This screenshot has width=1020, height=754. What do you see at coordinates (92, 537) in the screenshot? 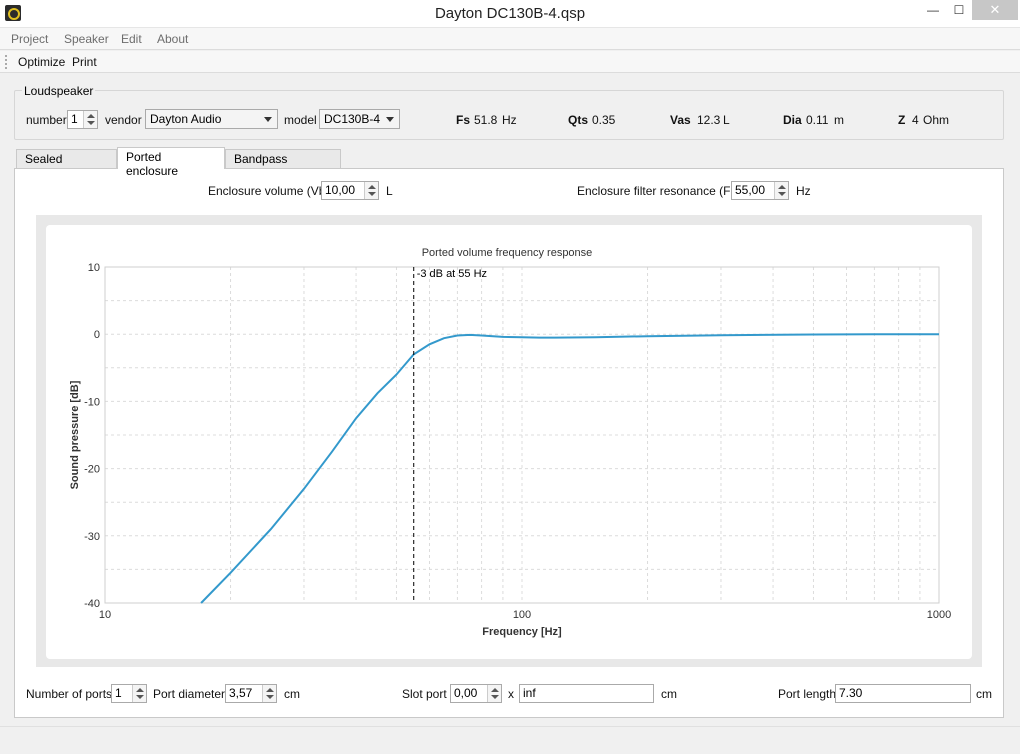
I see `y-tick-label: -30` at bounding box center [92, 537].